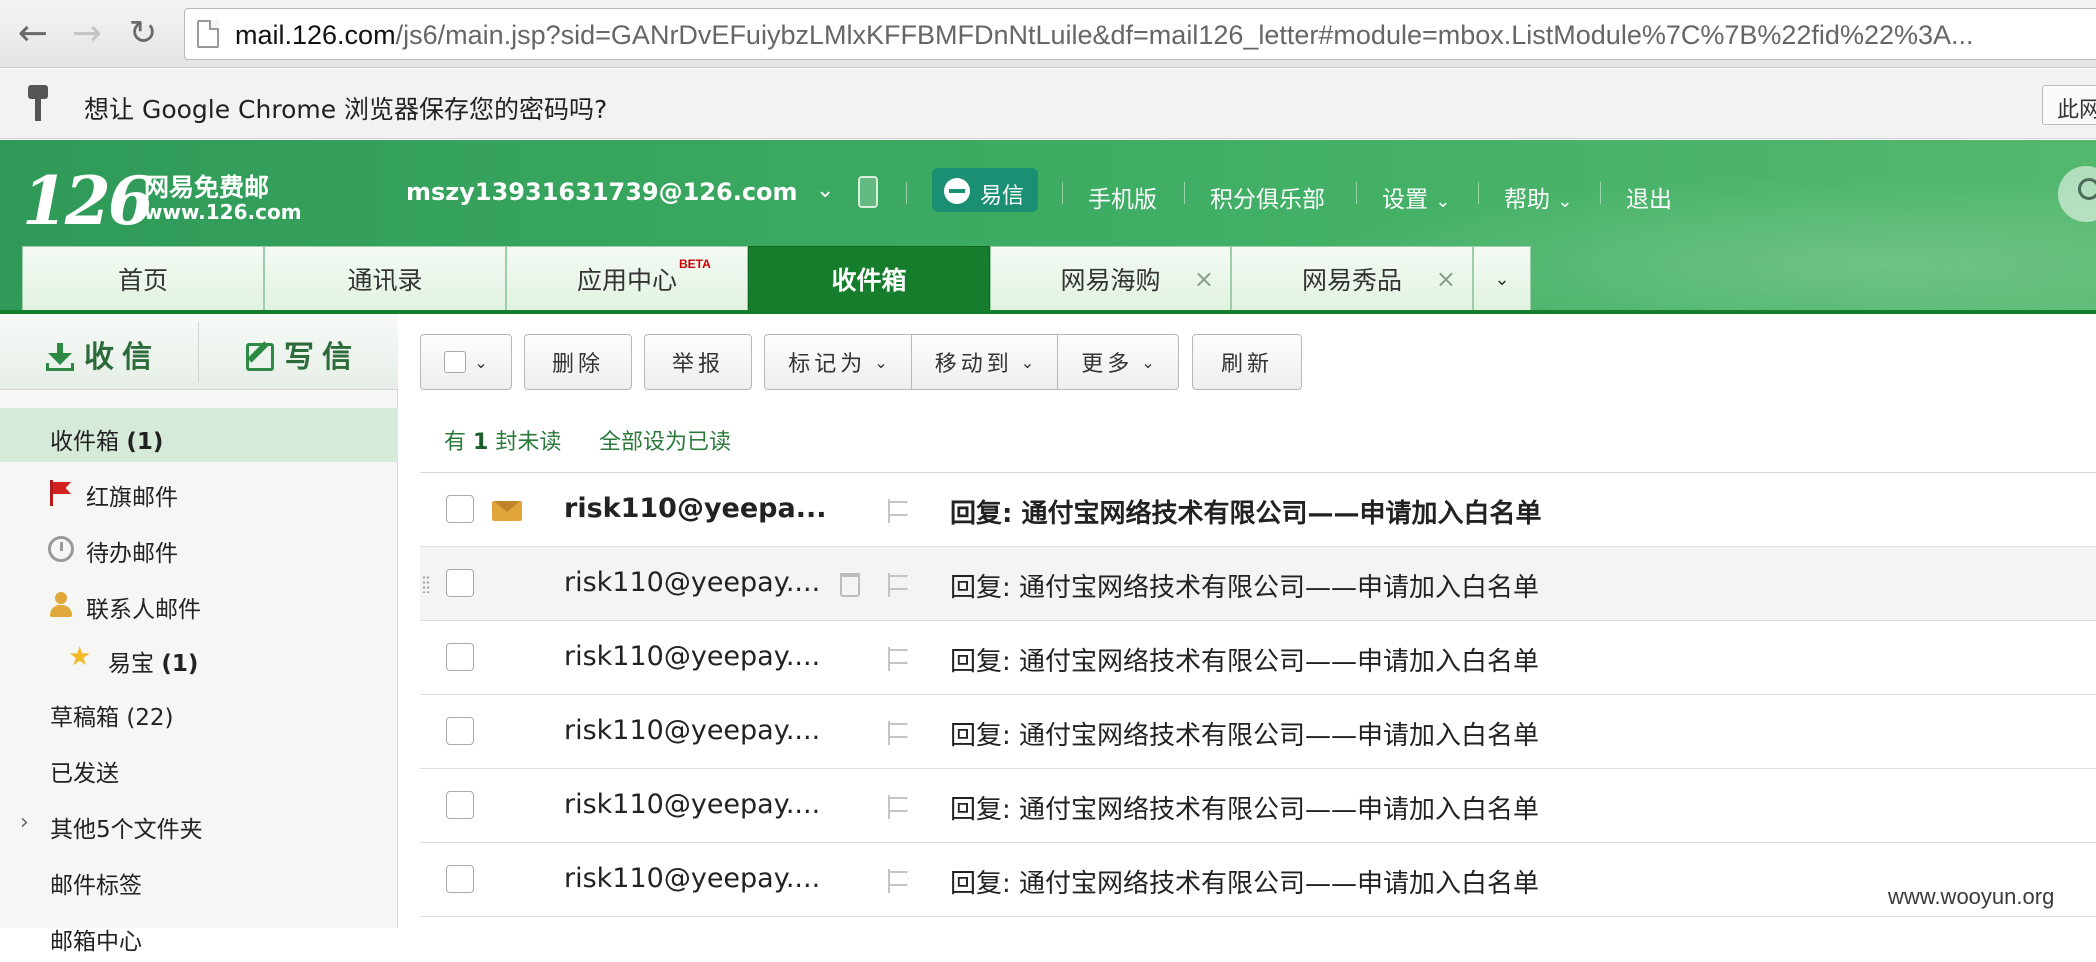 Image resolution: width=2096 pixels, height=962 pixels. Describe the element at coordinates (103, 354) in the screenshot. I see `receive-button: 收信` at that location.